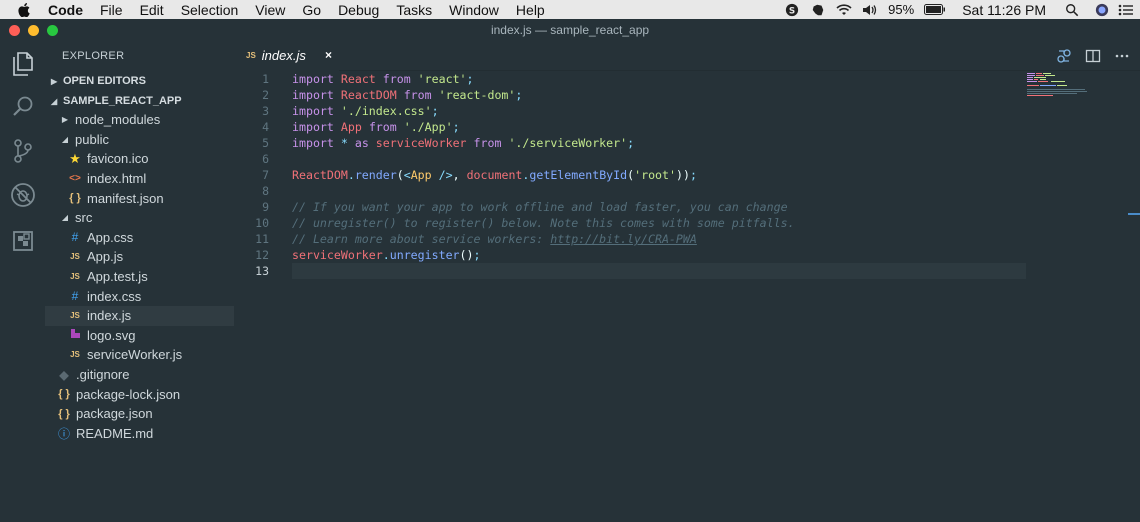 The height and width of the screenshot is (522, 1140). Describe the element at coordinates (111, 10) in the screenshot. I see `menu-file: File` at that location.